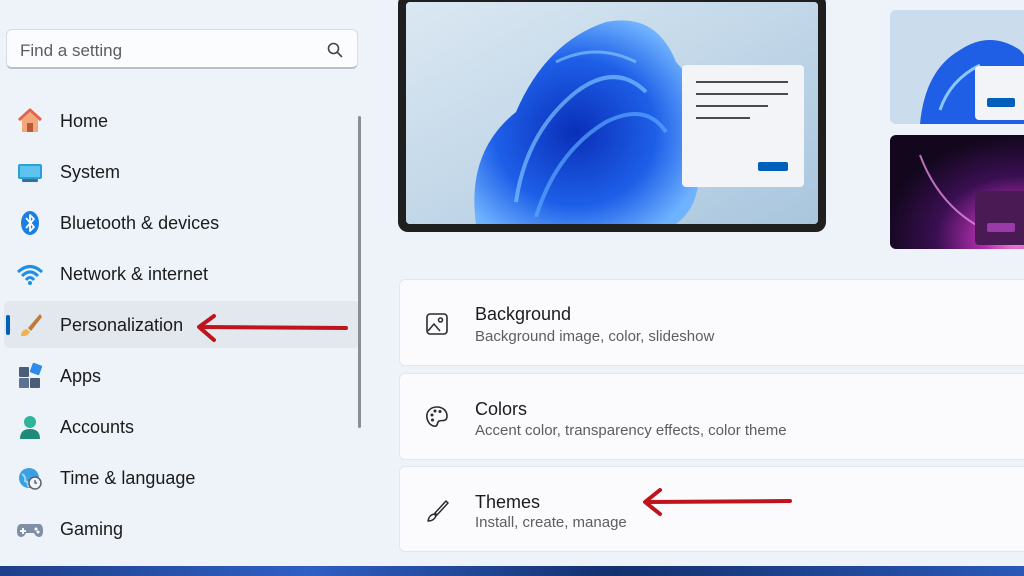  I want to click on card-title: Themes, so click(508, 502).